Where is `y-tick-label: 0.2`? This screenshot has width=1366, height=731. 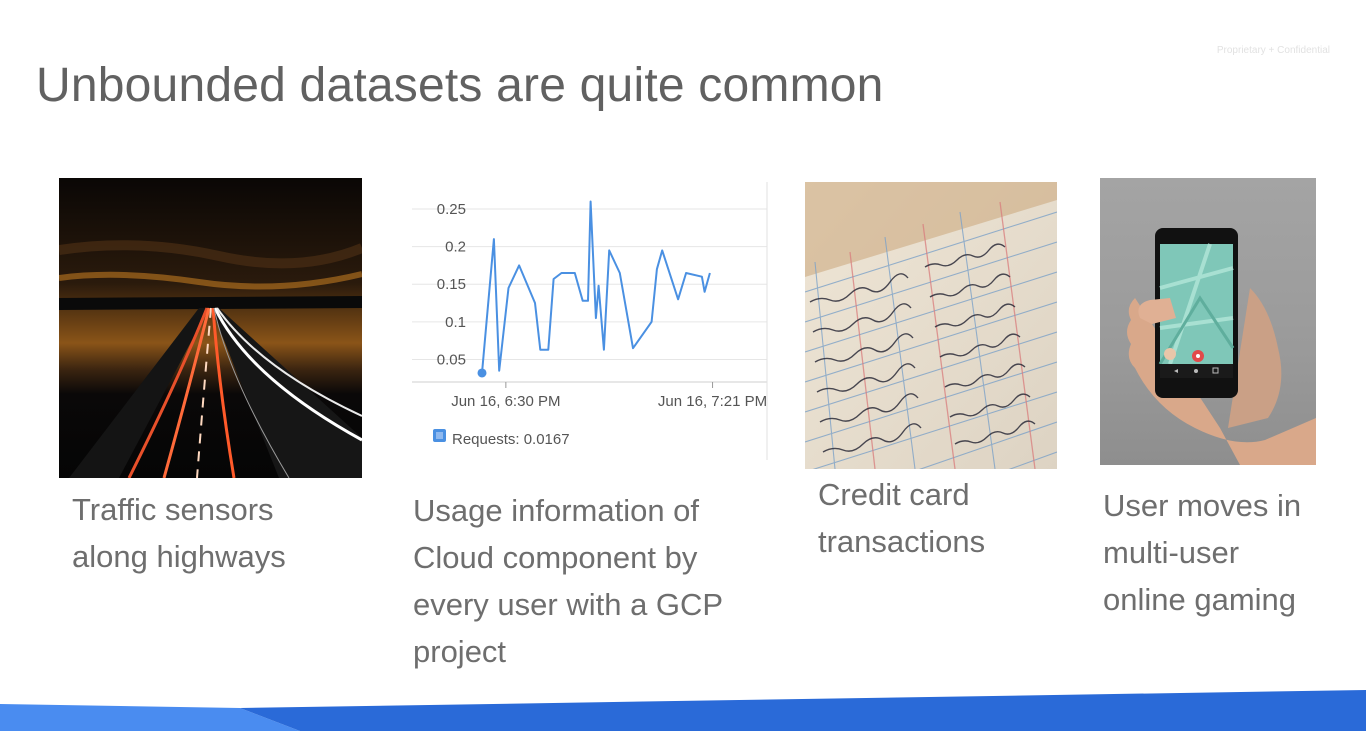
y-tick-label: 0.2 is located at coordinates (455, 247).